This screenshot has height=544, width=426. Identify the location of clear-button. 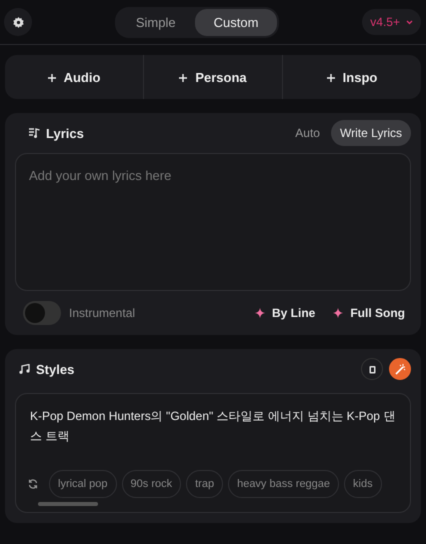
(372, 369).